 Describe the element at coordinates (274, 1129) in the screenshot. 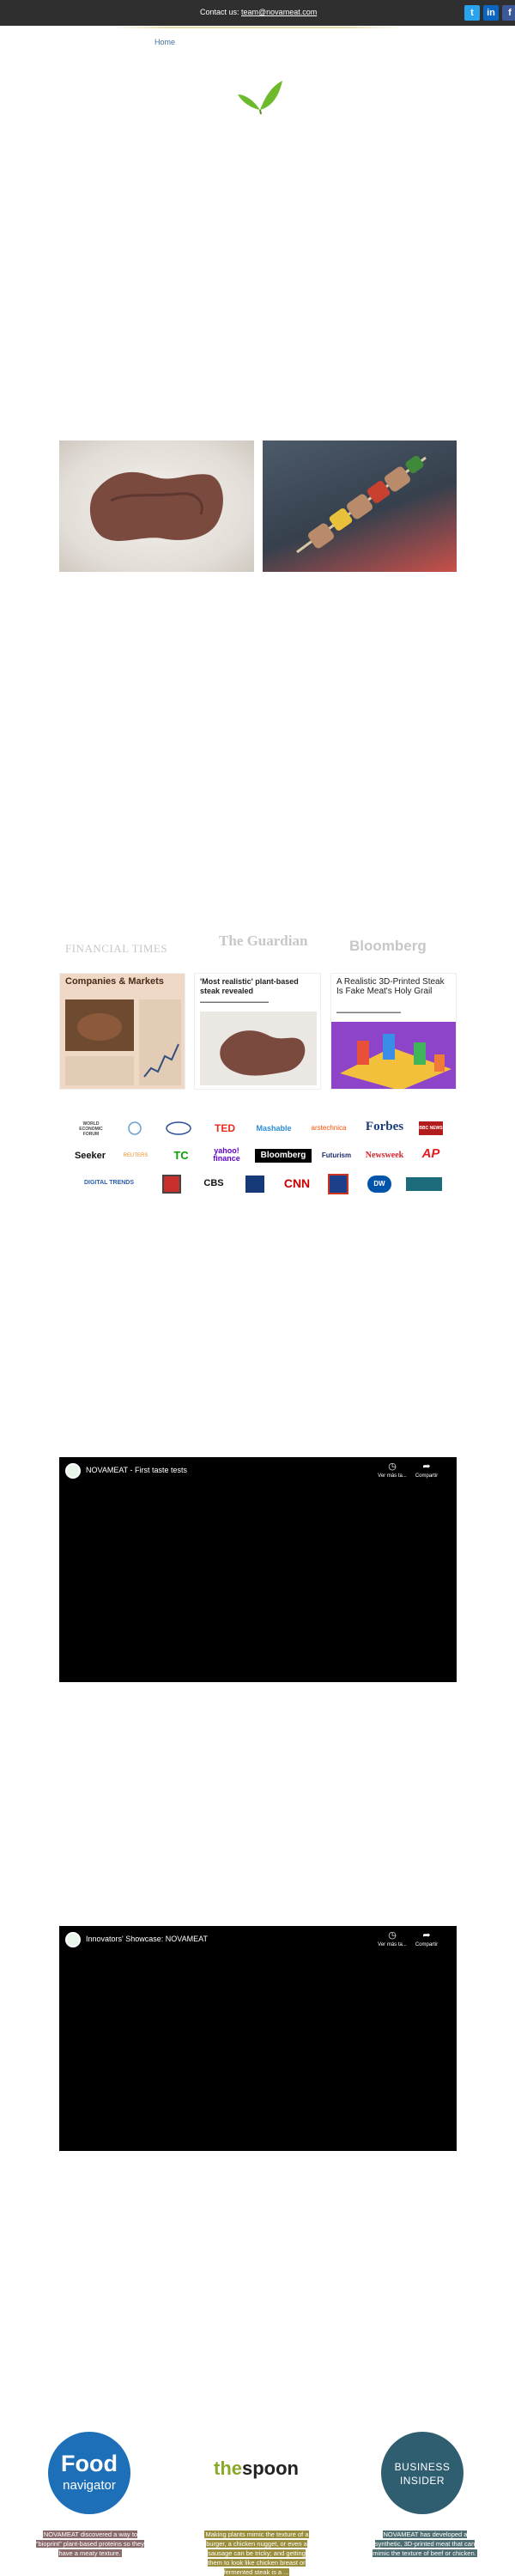

I see `media-logo-mashable: Mashable` at that location.